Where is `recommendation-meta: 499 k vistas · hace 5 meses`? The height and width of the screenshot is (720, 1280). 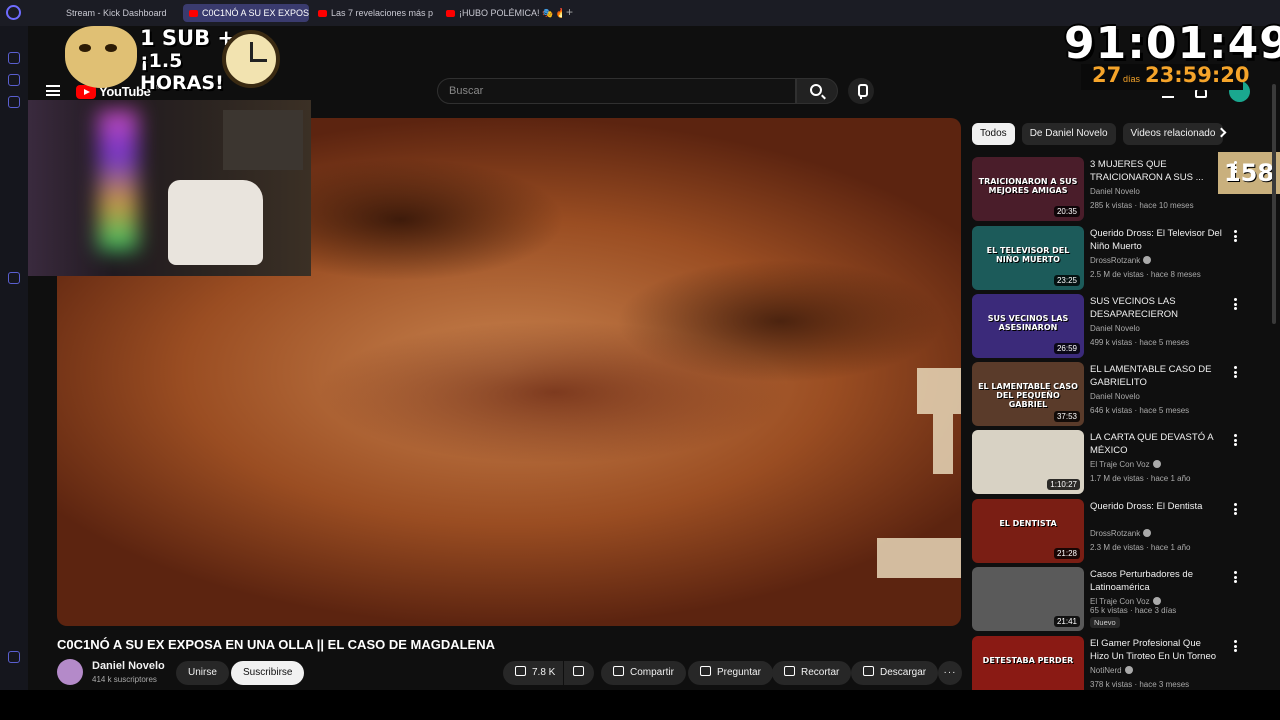 recommendation-meta: 499 k vistas · hace 5 meses is located at coordinates (1140, 342).